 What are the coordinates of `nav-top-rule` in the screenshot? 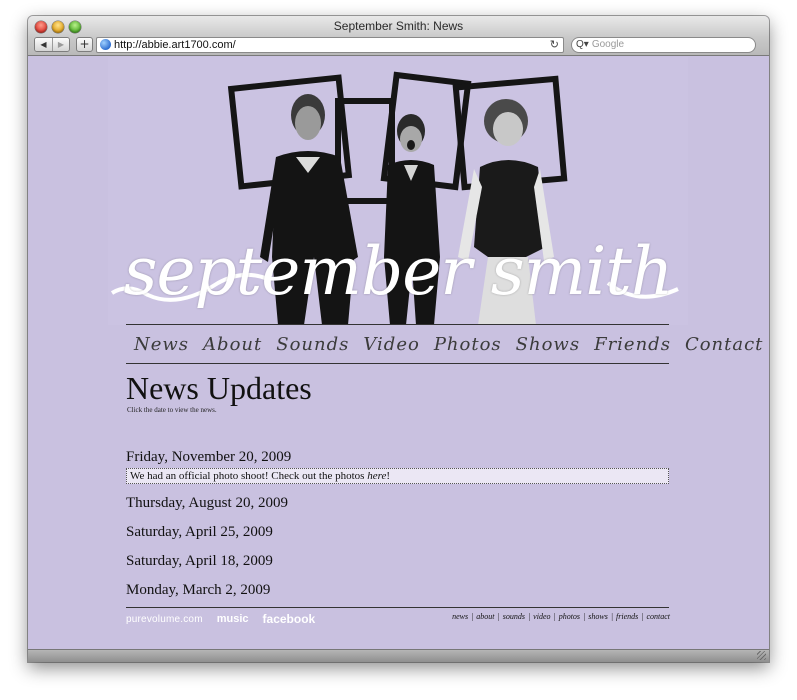 It's located at (397, 324).